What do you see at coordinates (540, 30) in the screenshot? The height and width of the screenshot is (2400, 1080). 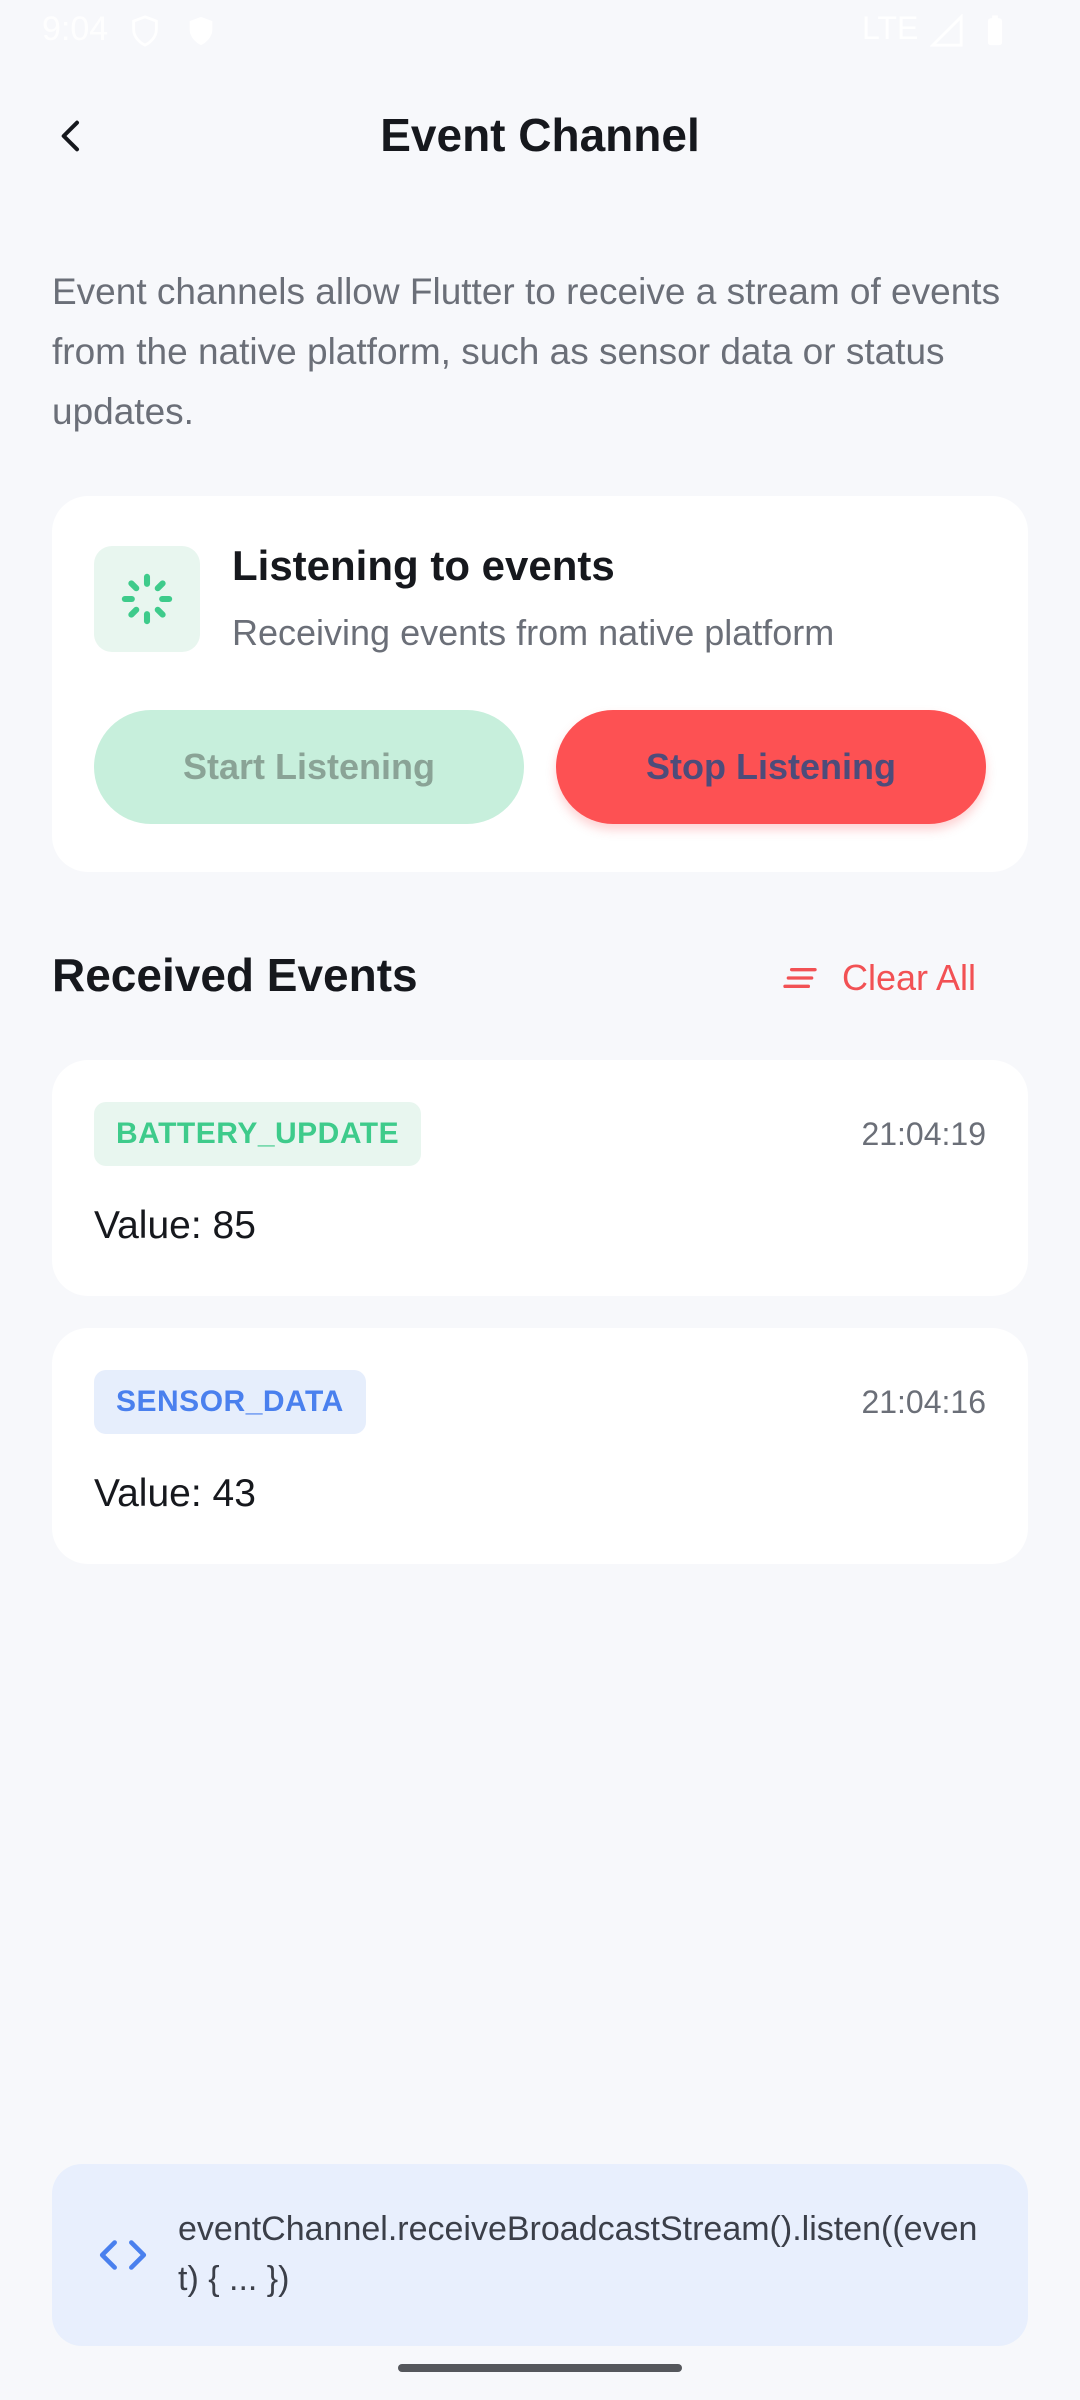 I see `status-bar: 9:04 LTE` at bounding box center [540, 30].